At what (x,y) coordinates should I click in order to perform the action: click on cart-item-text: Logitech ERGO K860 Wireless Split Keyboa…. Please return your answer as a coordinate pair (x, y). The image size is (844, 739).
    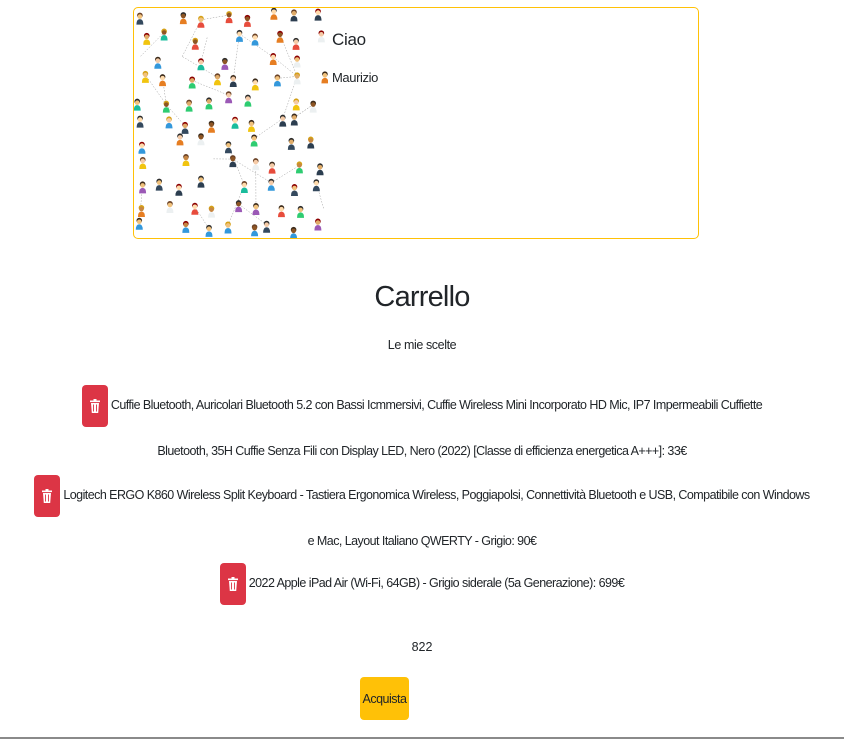
    Looking at the image, I should click on (436, 518).